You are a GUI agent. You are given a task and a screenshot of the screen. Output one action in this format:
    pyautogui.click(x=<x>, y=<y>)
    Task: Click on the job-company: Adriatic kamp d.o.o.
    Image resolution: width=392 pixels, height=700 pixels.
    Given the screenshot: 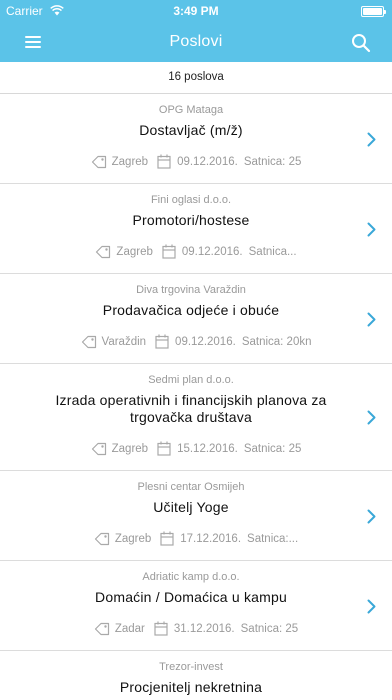 What is the action you would take?
    pyautogui.click(x=191, y=577)
    